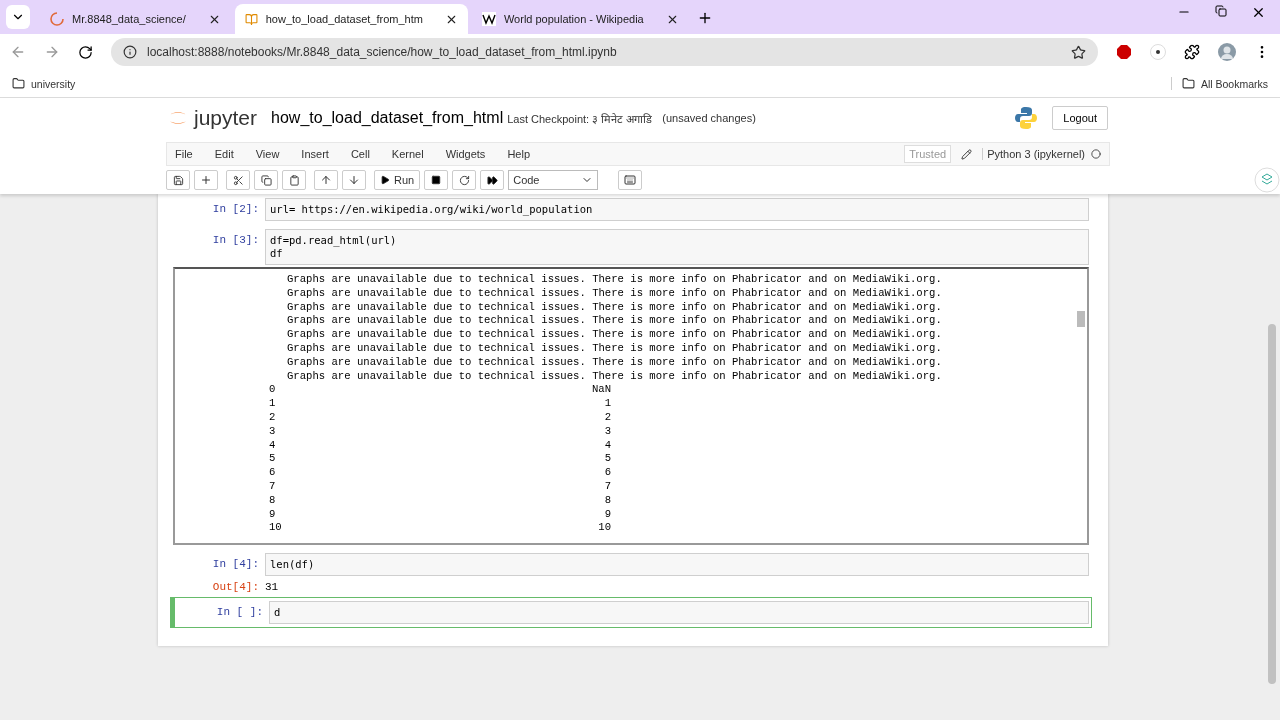 This screenshot has width=1280, height=720. What do you see at coordinates (273, 459) in the screenshot?
I see `row-index: 5` at bounding box center [273, 459].